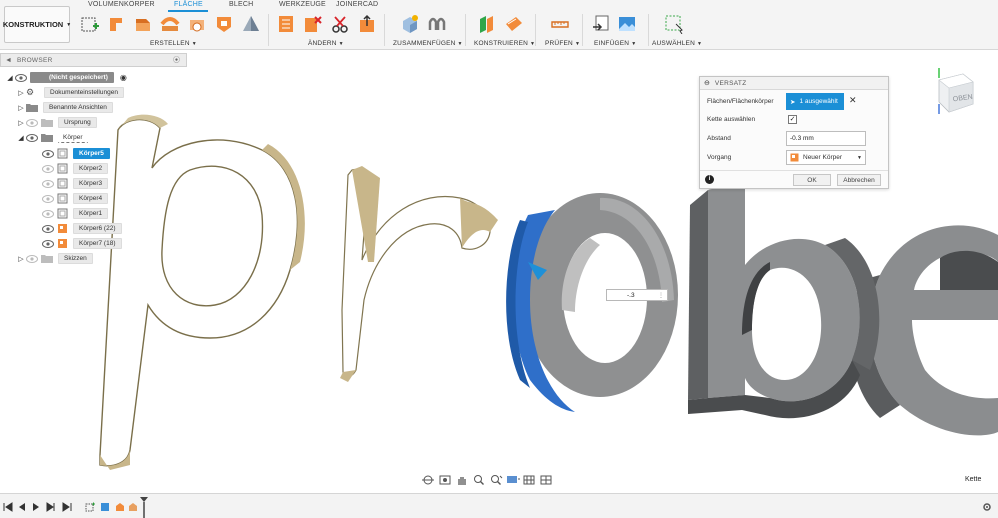 The image size is (998, 518). Describe the element at coordinates (121, 4) in the screenshot. I see `tab-volumenkoerper: VOLUMENKÖRPER` at that location.